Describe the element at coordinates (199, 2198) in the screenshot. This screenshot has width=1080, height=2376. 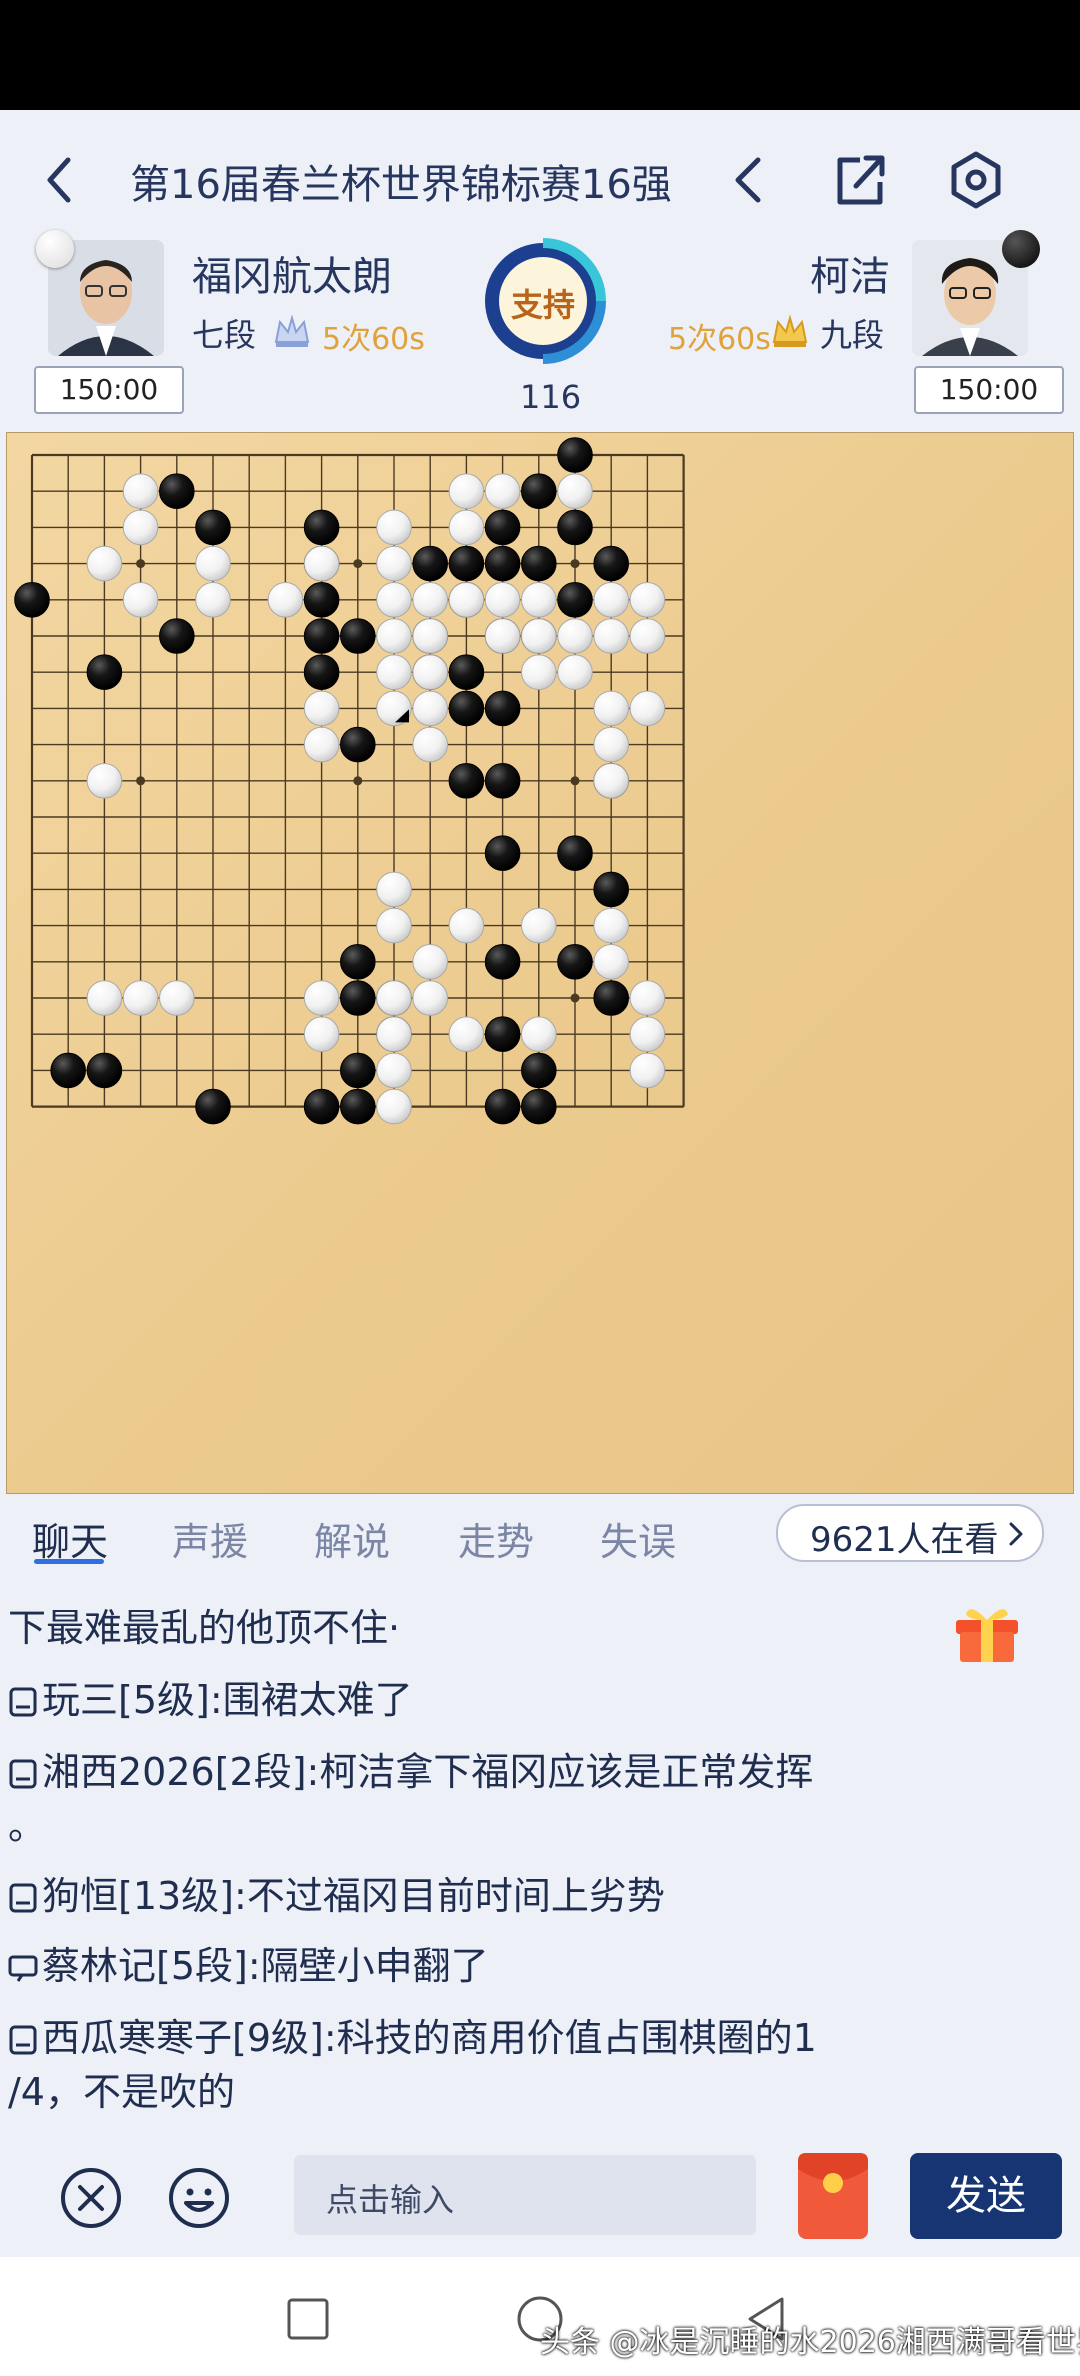
I see `emoji-icon` at that location.